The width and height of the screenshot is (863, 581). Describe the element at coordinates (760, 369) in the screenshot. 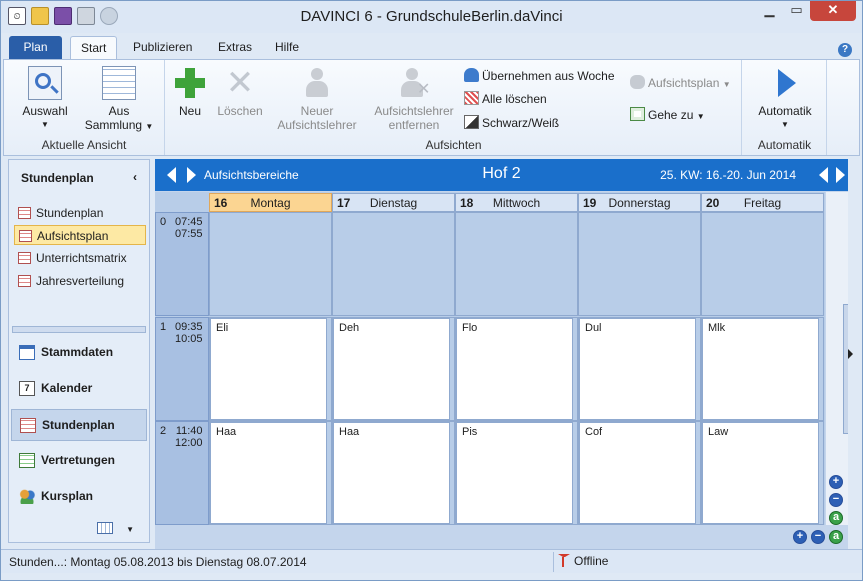

I see `supervision-entry: Mlk` at that location.